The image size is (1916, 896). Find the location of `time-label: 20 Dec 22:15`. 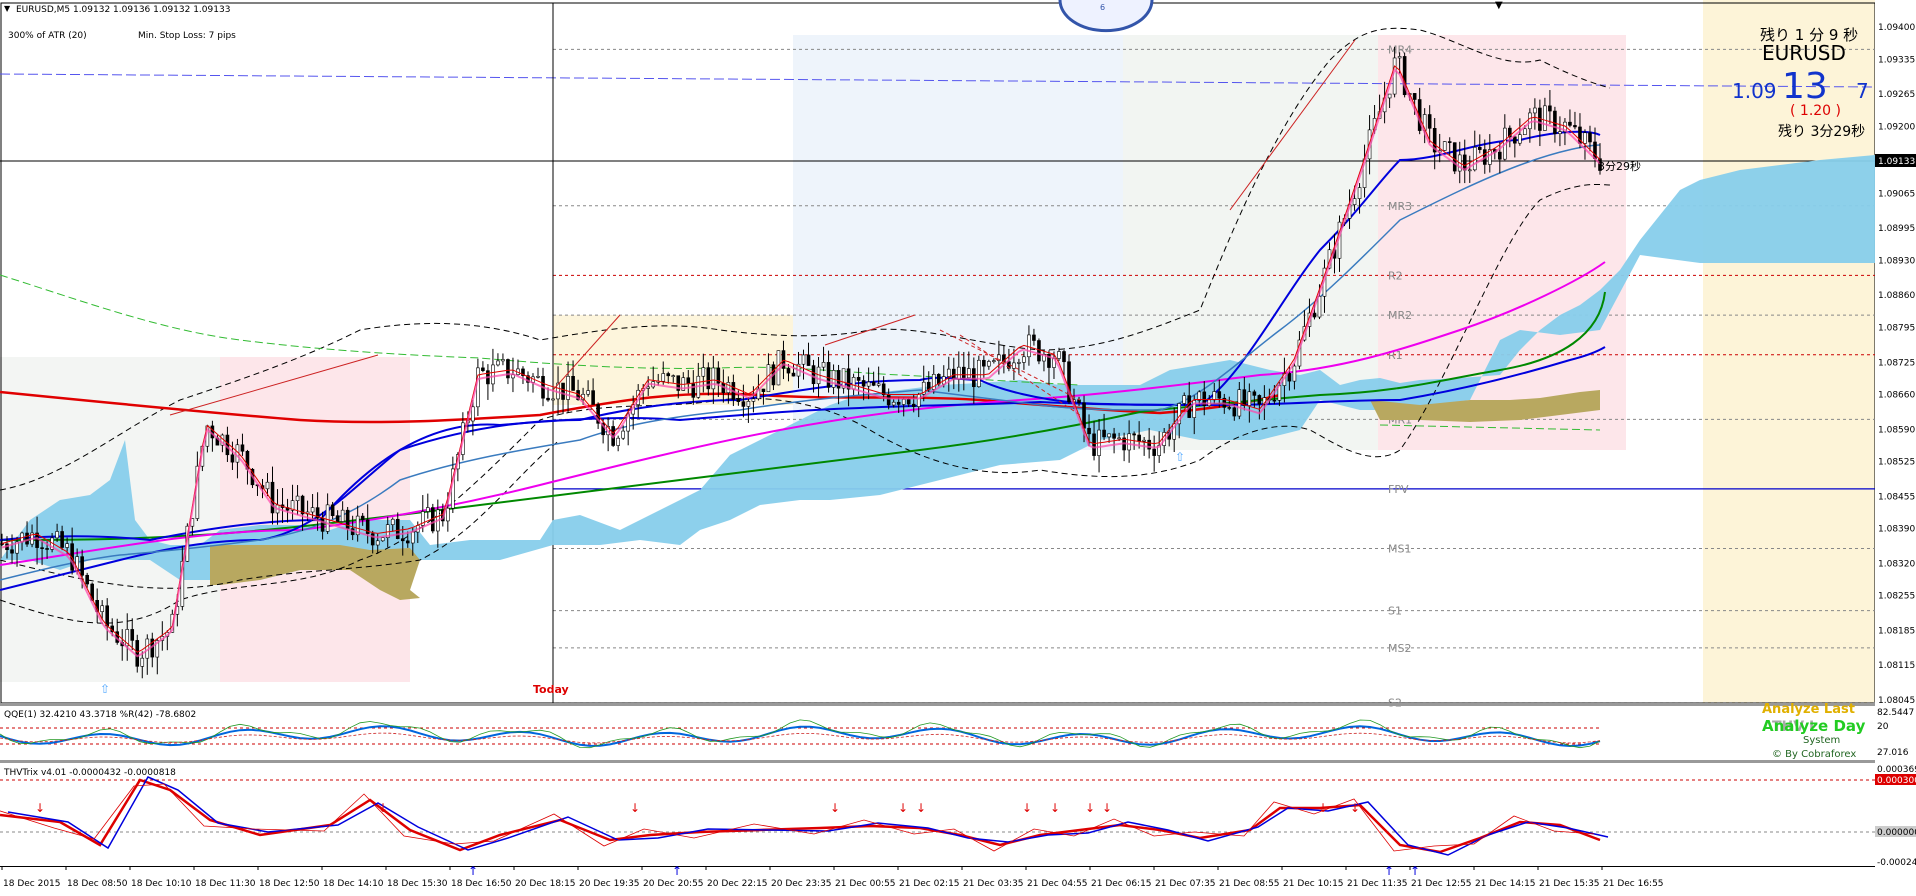

time-label: 20 Dec 22:15 is located at coordinates (737, 884).